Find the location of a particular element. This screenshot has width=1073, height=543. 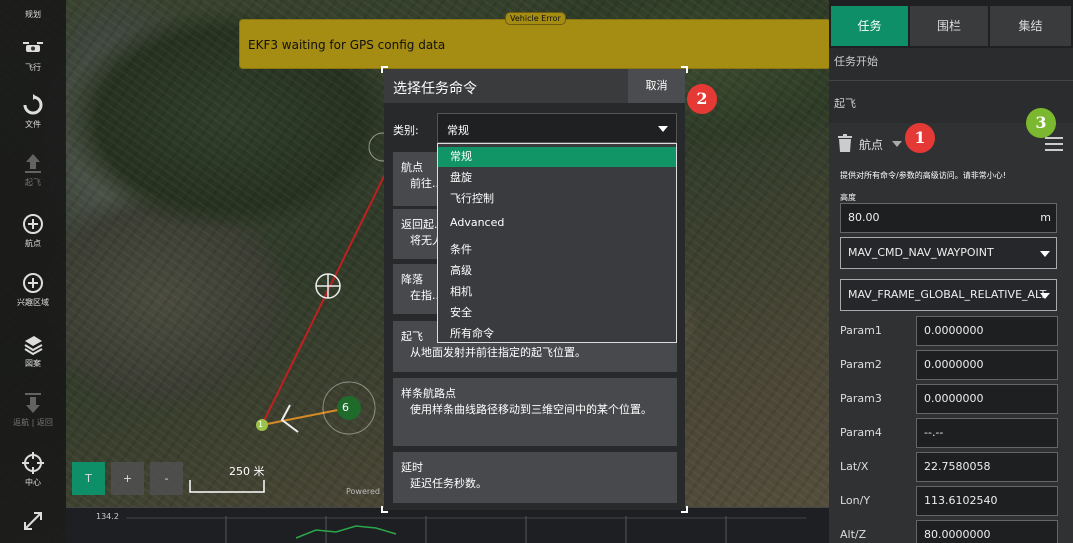

command-title: 航点 is located at coordinates (412, 167).